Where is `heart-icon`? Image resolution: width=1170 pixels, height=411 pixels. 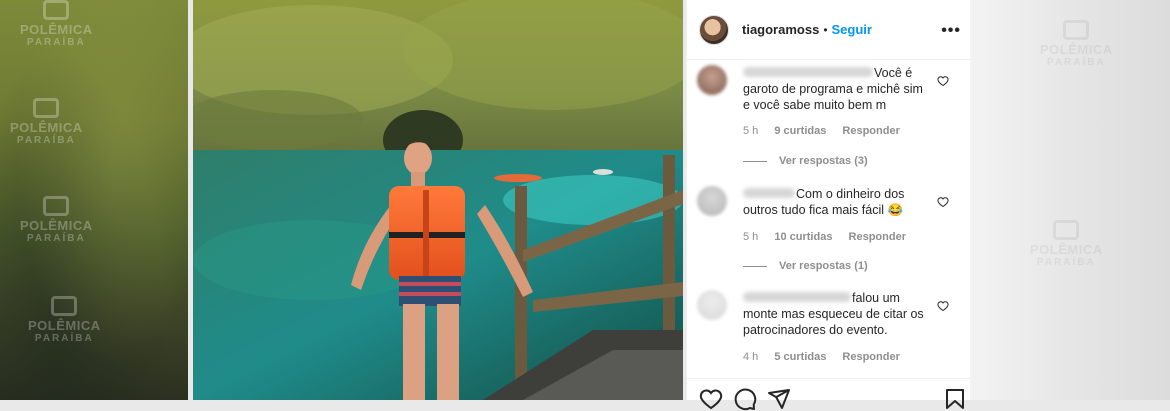 heart-icon is located at coordinates (711, 399).